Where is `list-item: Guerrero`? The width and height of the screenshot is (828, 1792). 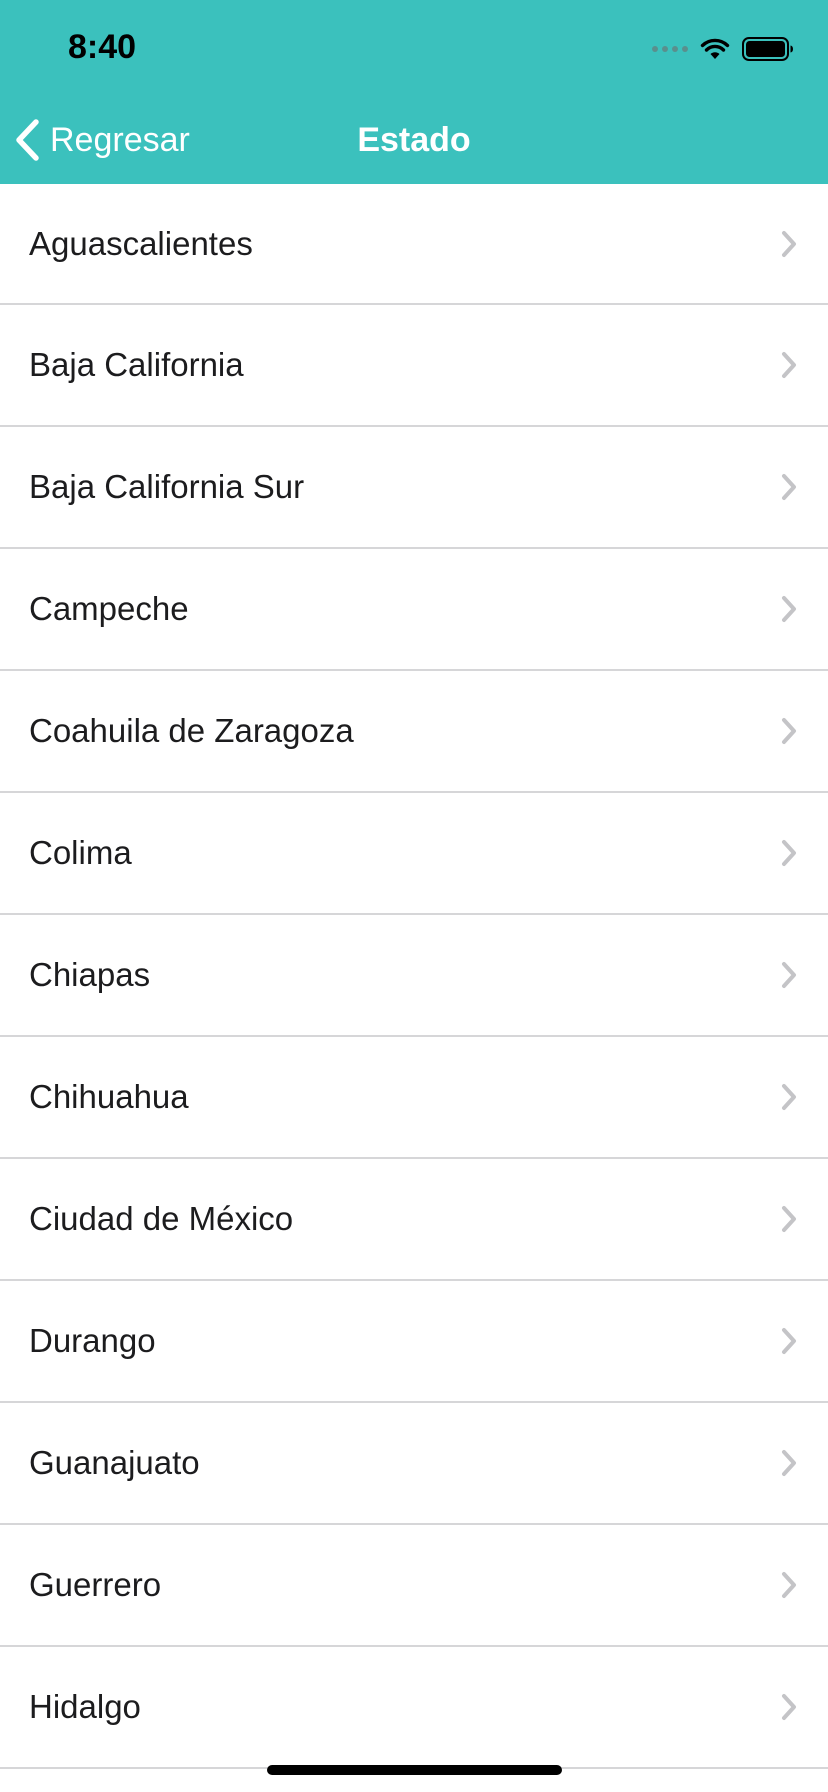 list-item: Guerrero is located at coordinates (414, 1586).